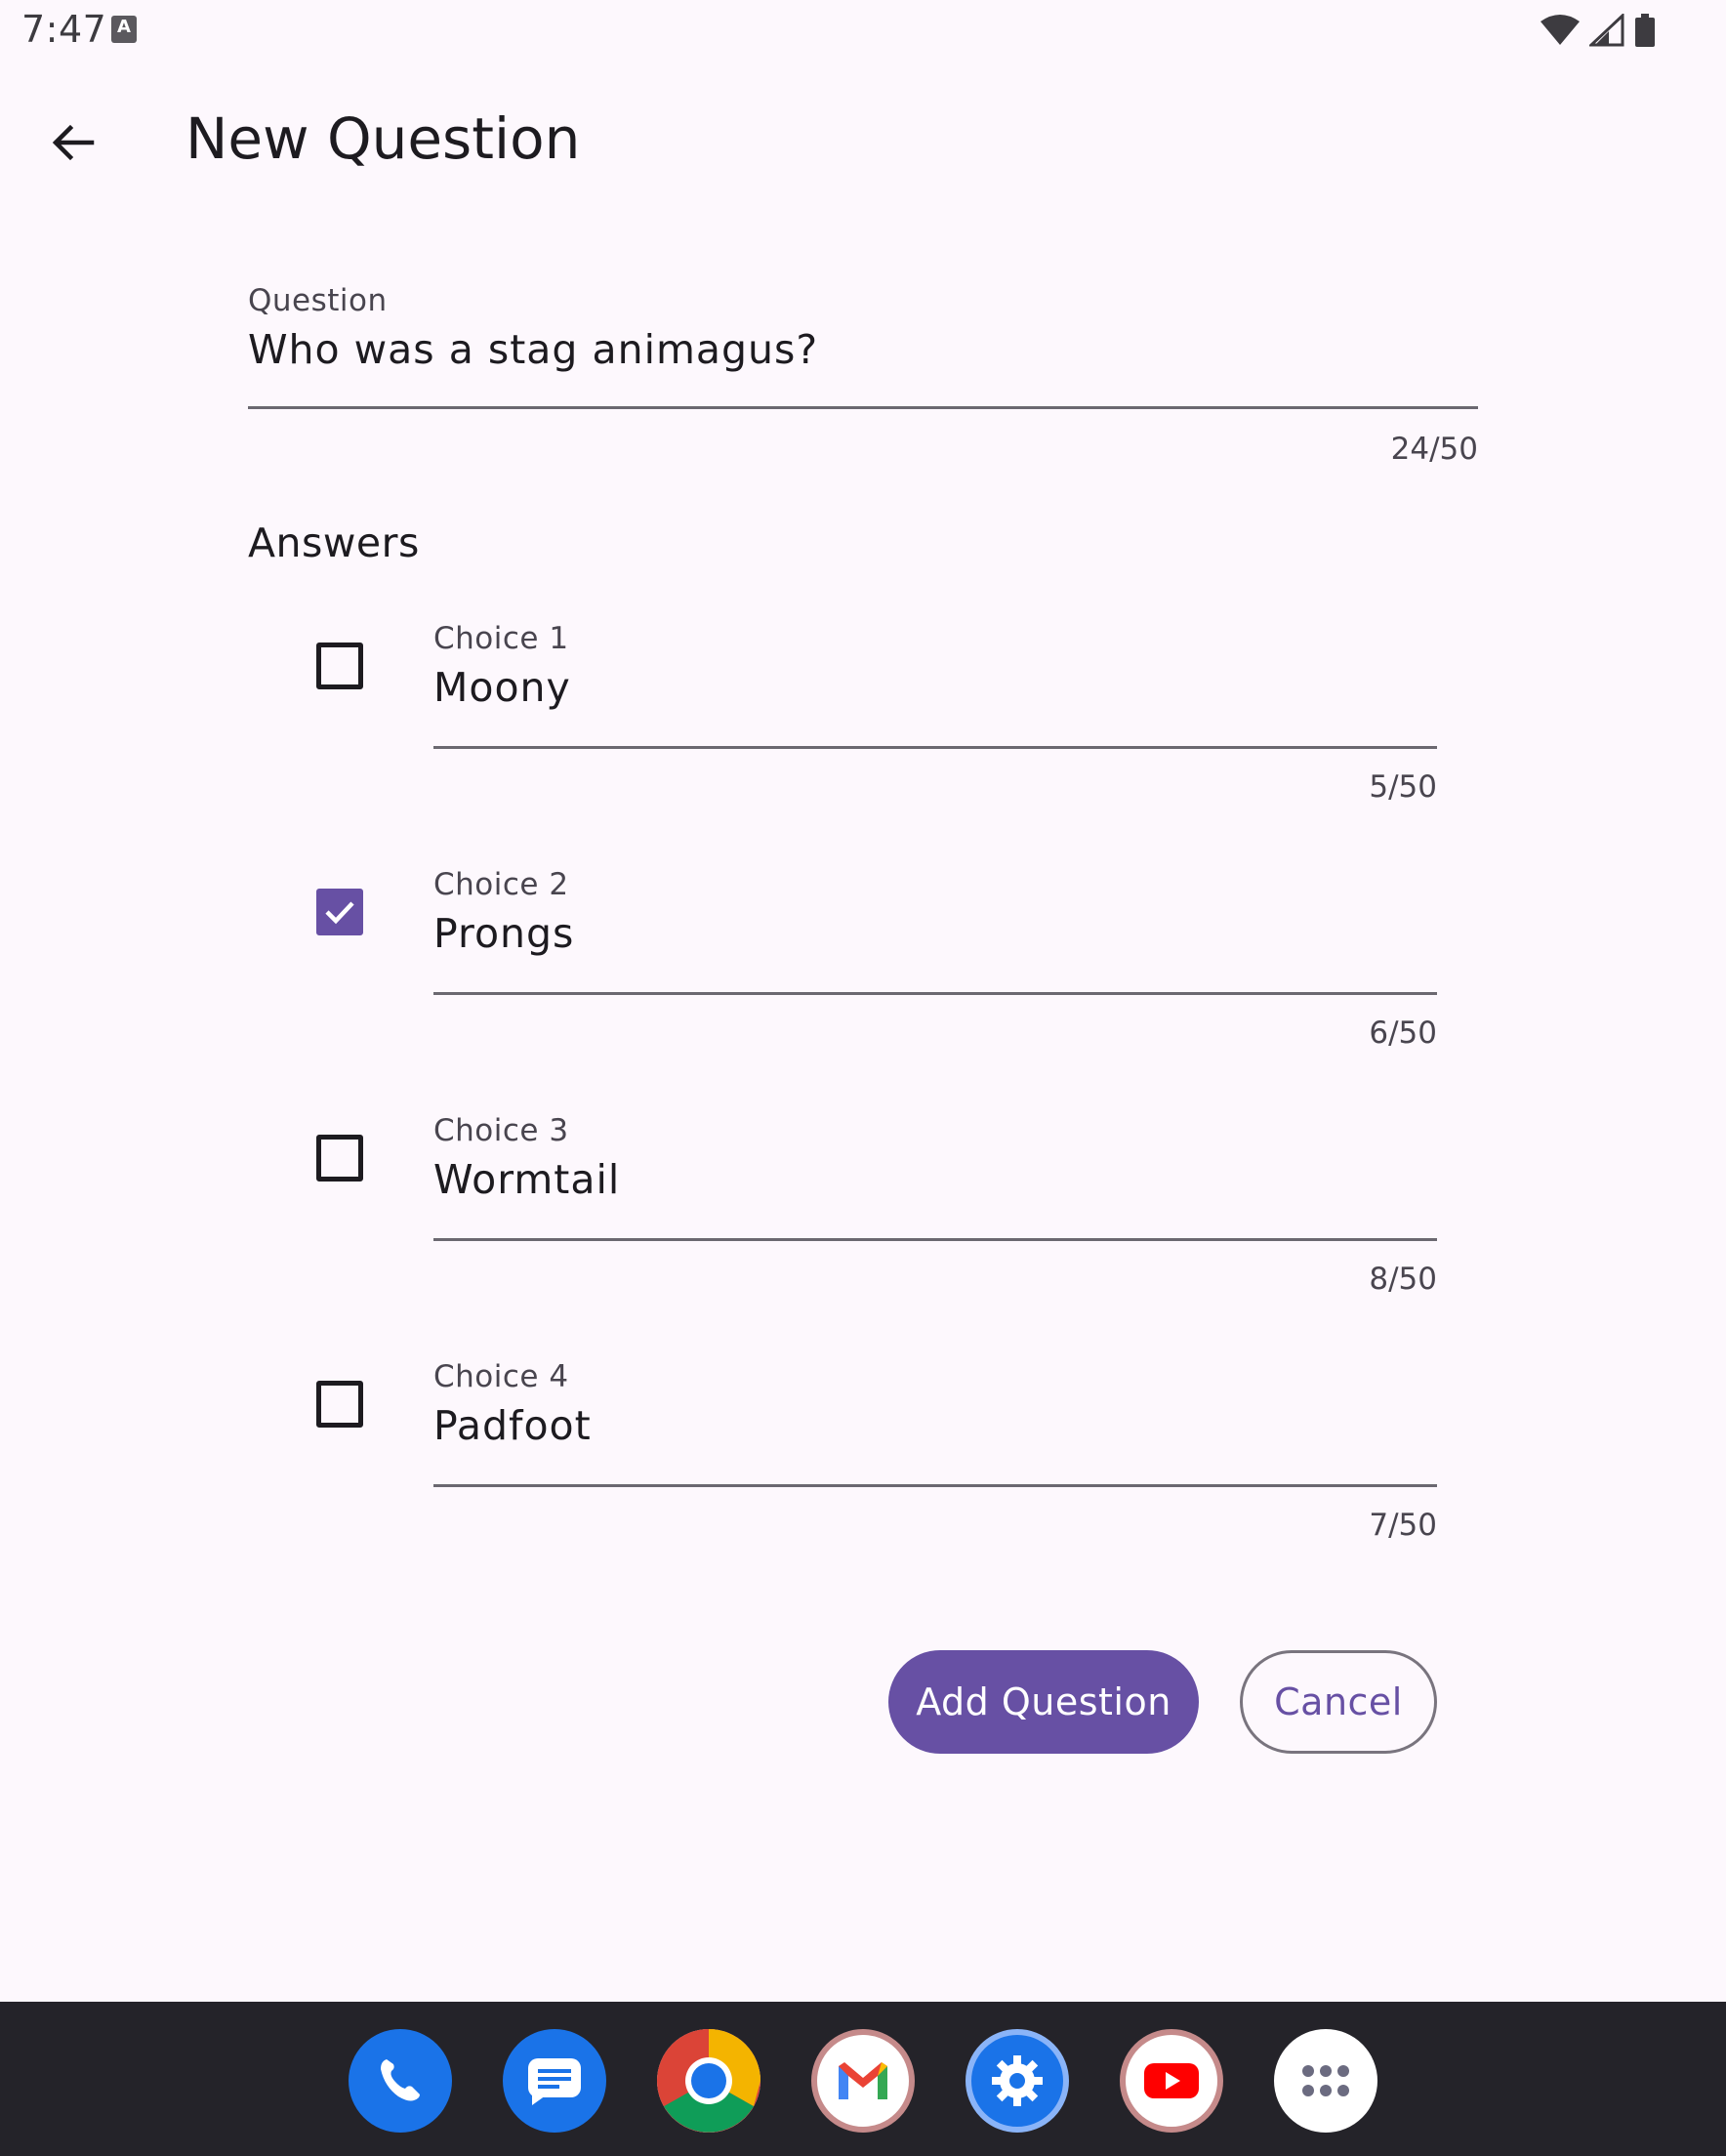  Describe the element at coordinates (554, 2081) in the screenshot. I see `messages-icon` at that location.